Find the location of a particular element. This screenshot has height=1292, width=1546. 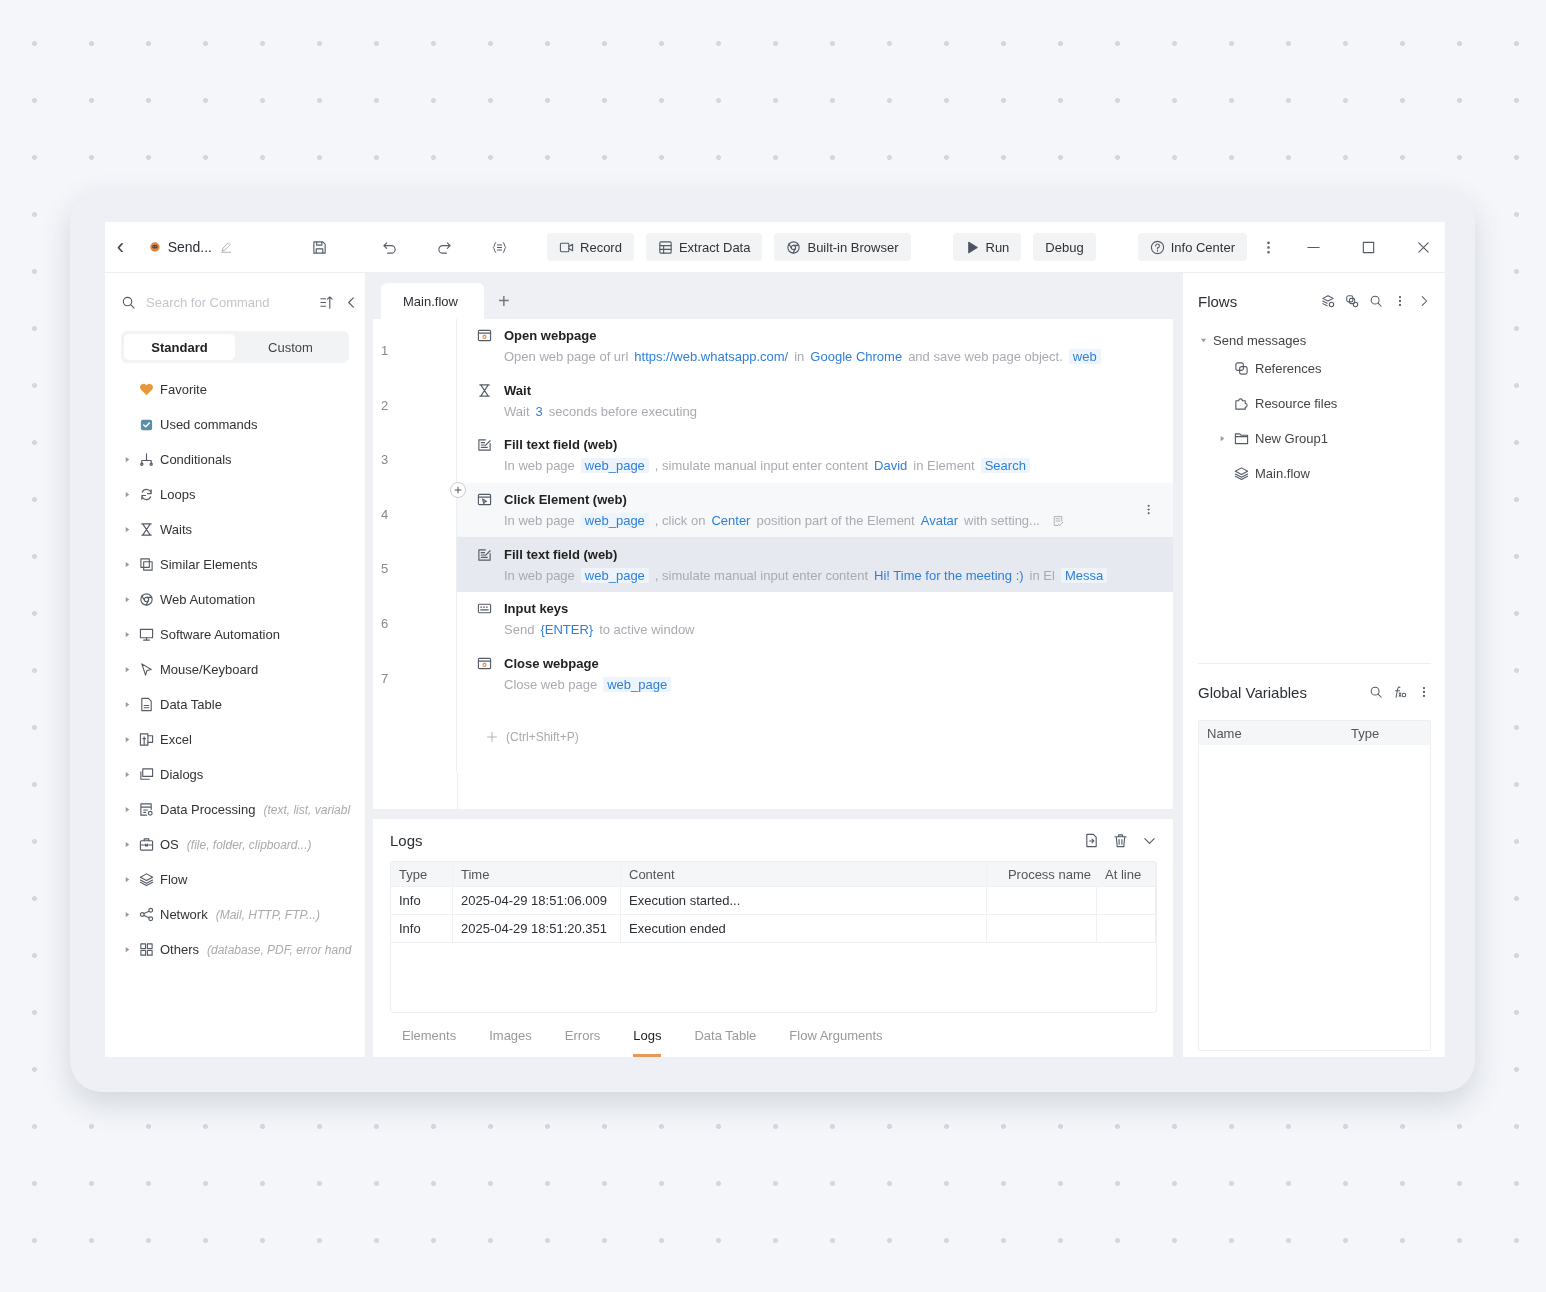

column-header: Time is located at coordinates (537, 874).